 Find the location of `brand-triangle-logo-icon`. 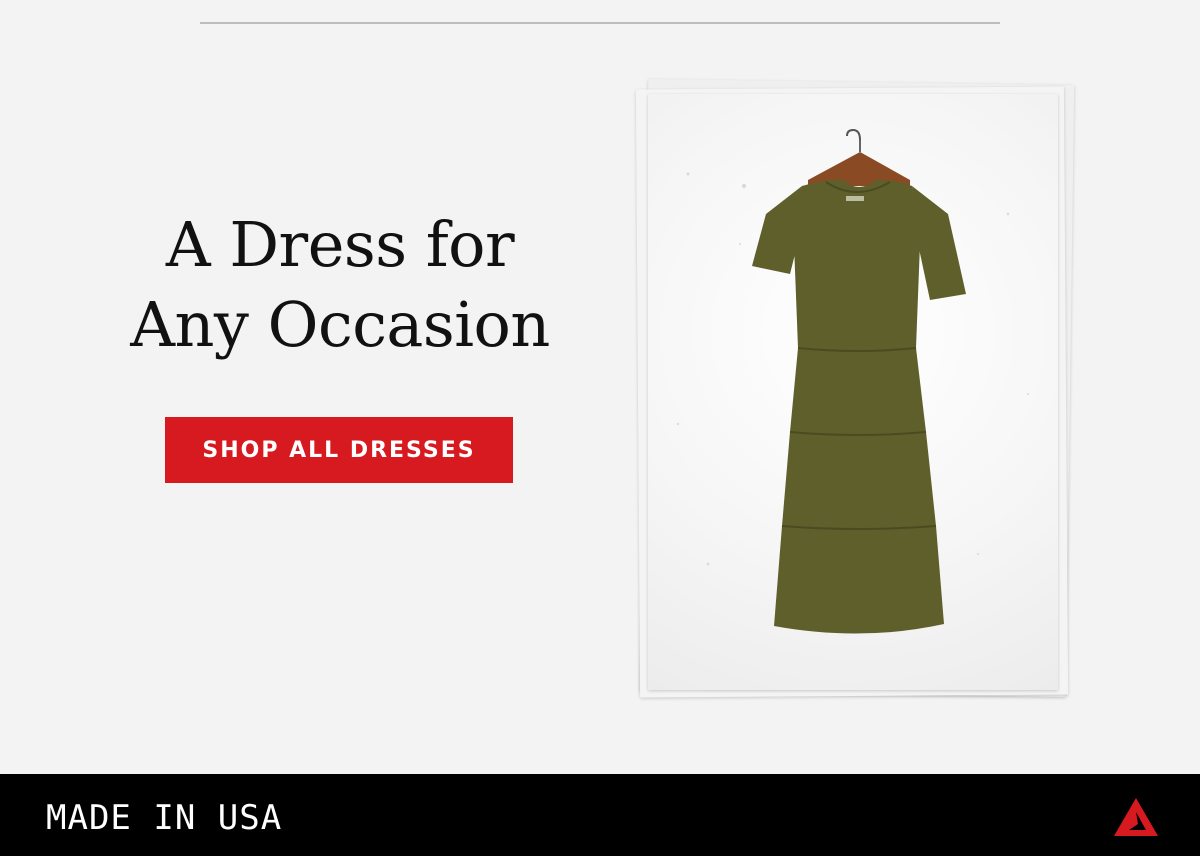

brand-triangle-logo-icon is located at coordinates (1136, 817).